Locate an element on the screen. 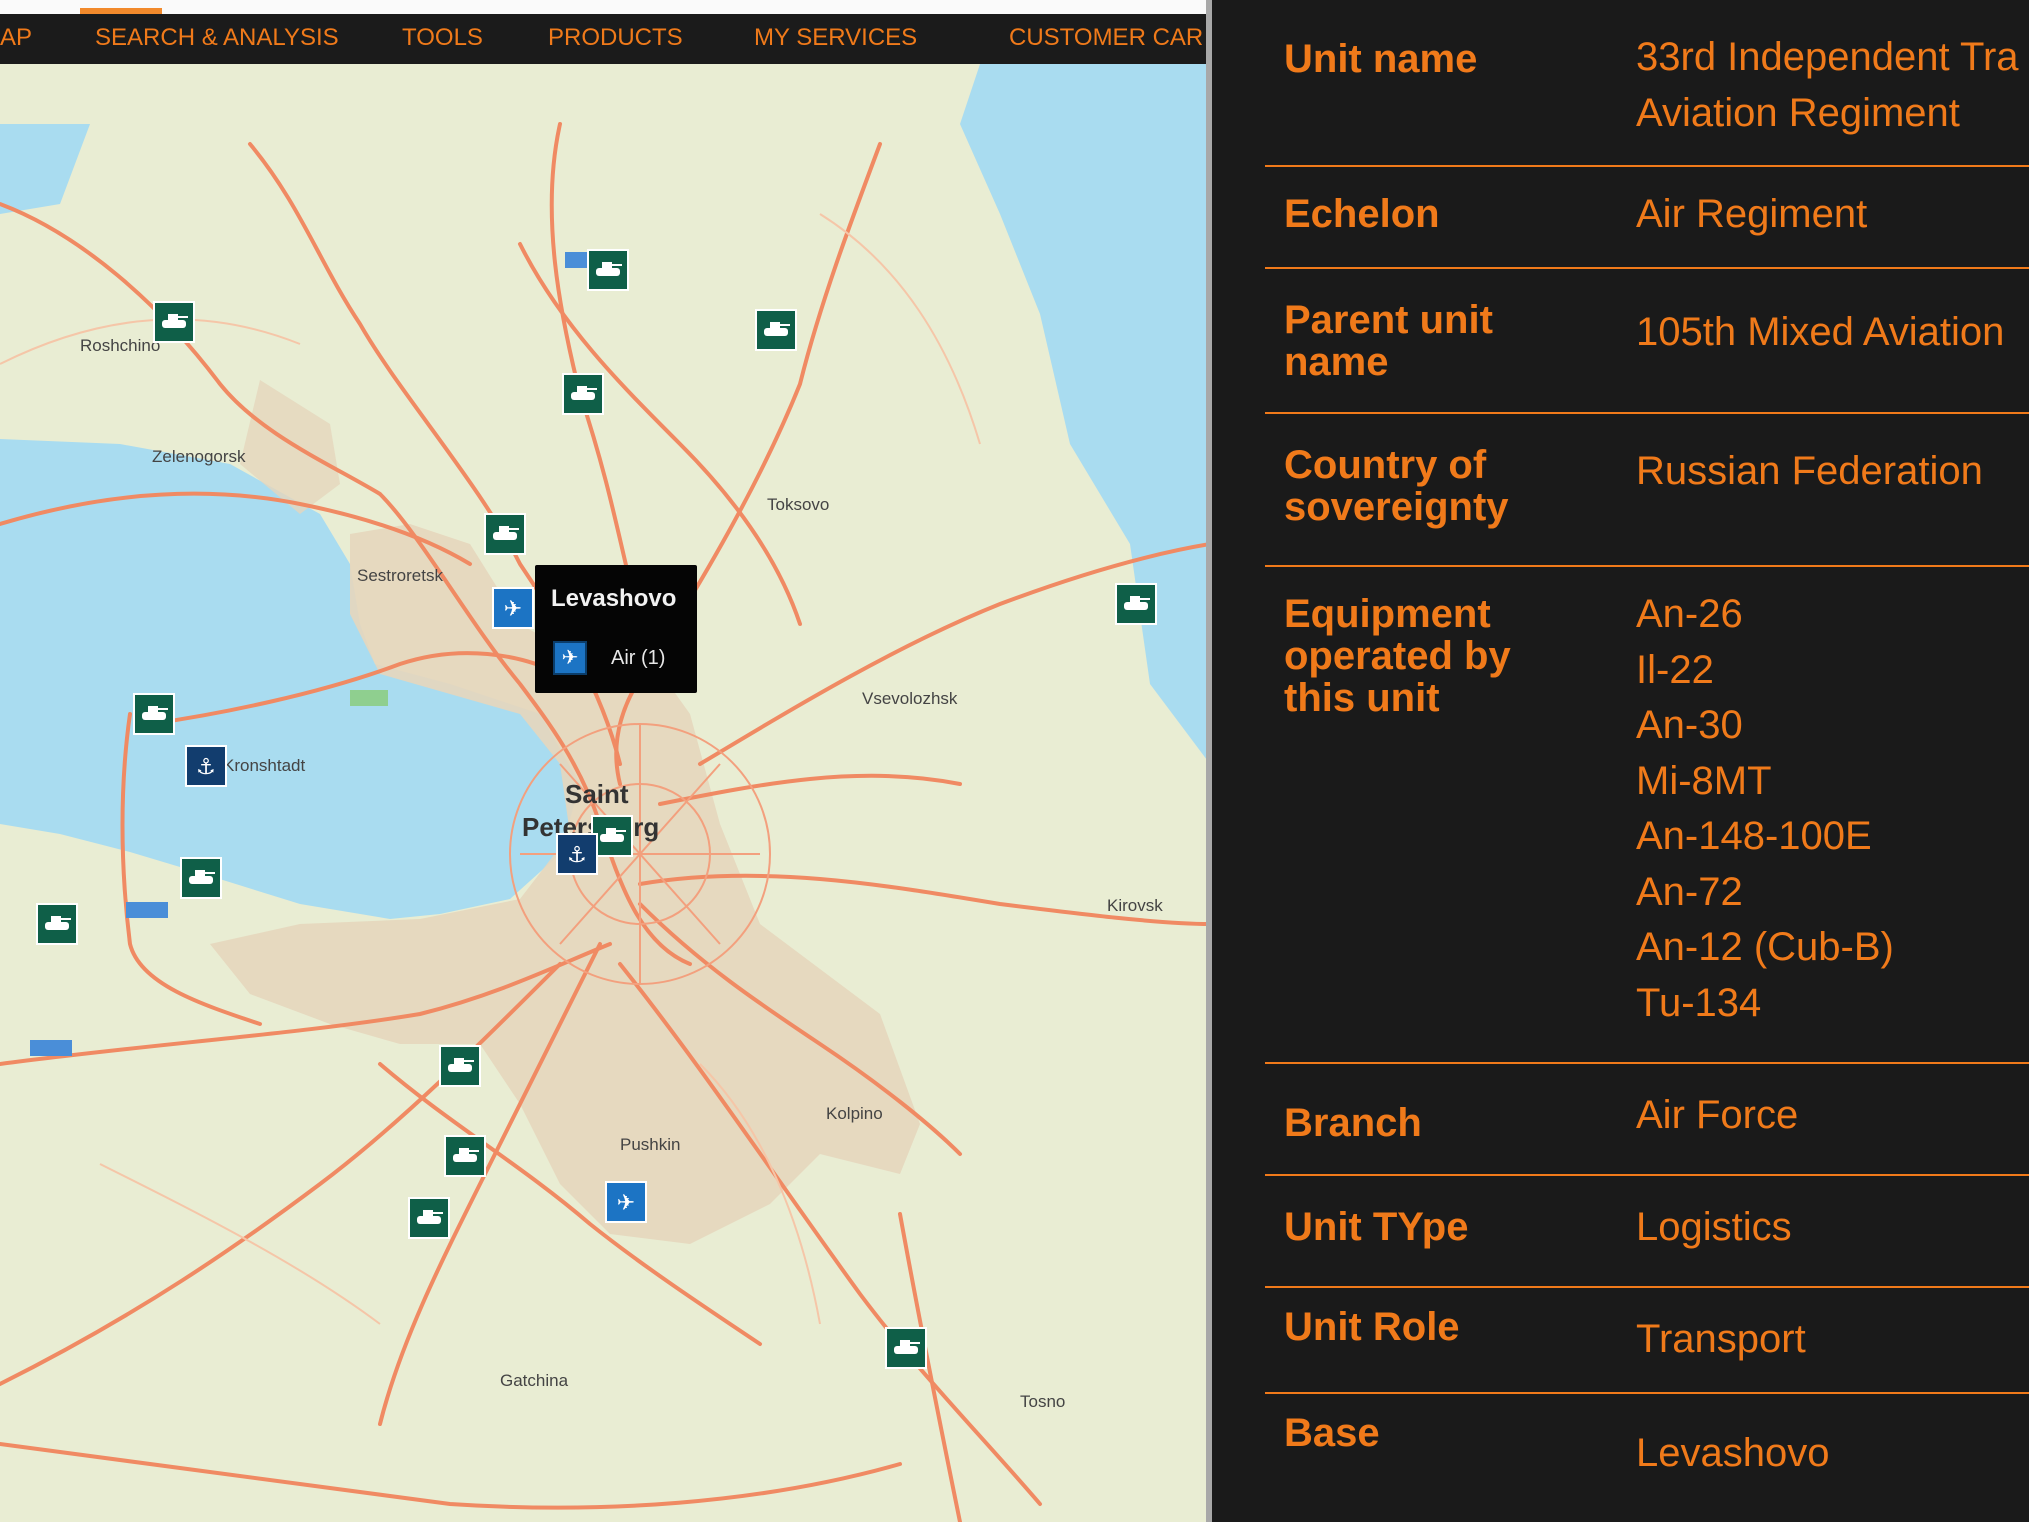  equipment-item: An-30 is located at coordinates (1689, 725).